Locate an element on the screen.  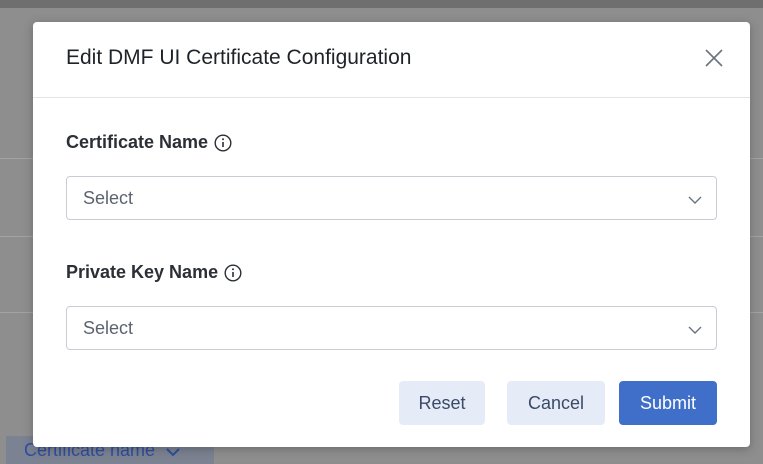
private-key-name-select-value: Select is located at coordinates (108, 328).